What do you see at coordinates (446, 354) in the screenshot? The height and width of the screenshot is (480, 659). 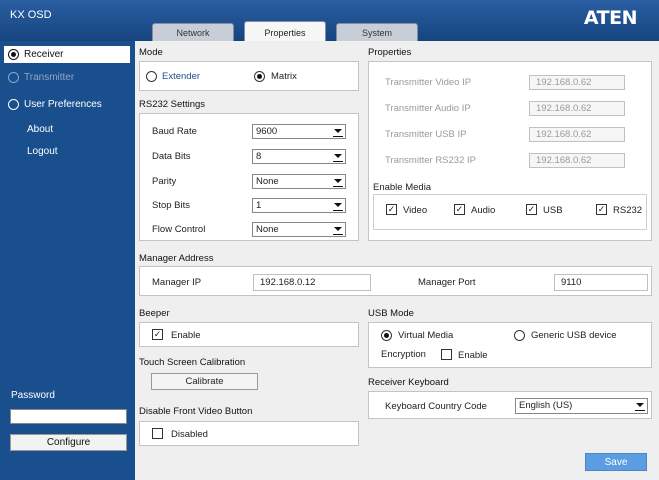 I see `encryption-enable-checkbox` at bounding box center [446, 354].